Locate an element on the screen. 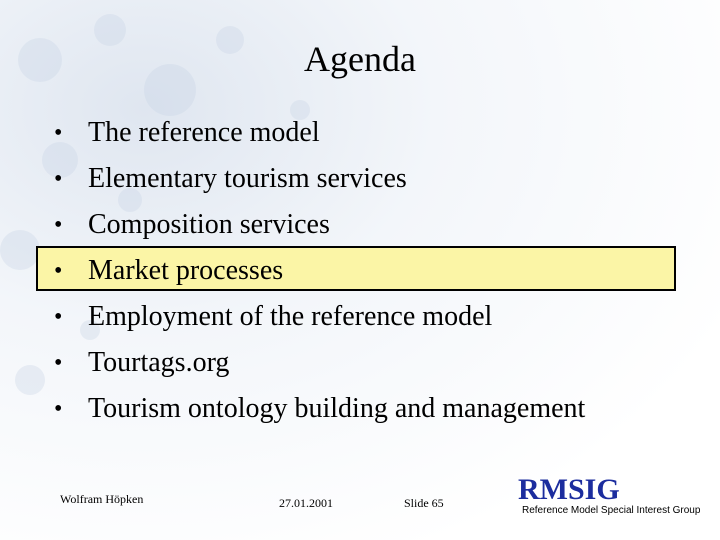 Image resolution: width=720 pixels, height=540 pixels. agenda-item: • Composition services is located at coordinates (350, 225).